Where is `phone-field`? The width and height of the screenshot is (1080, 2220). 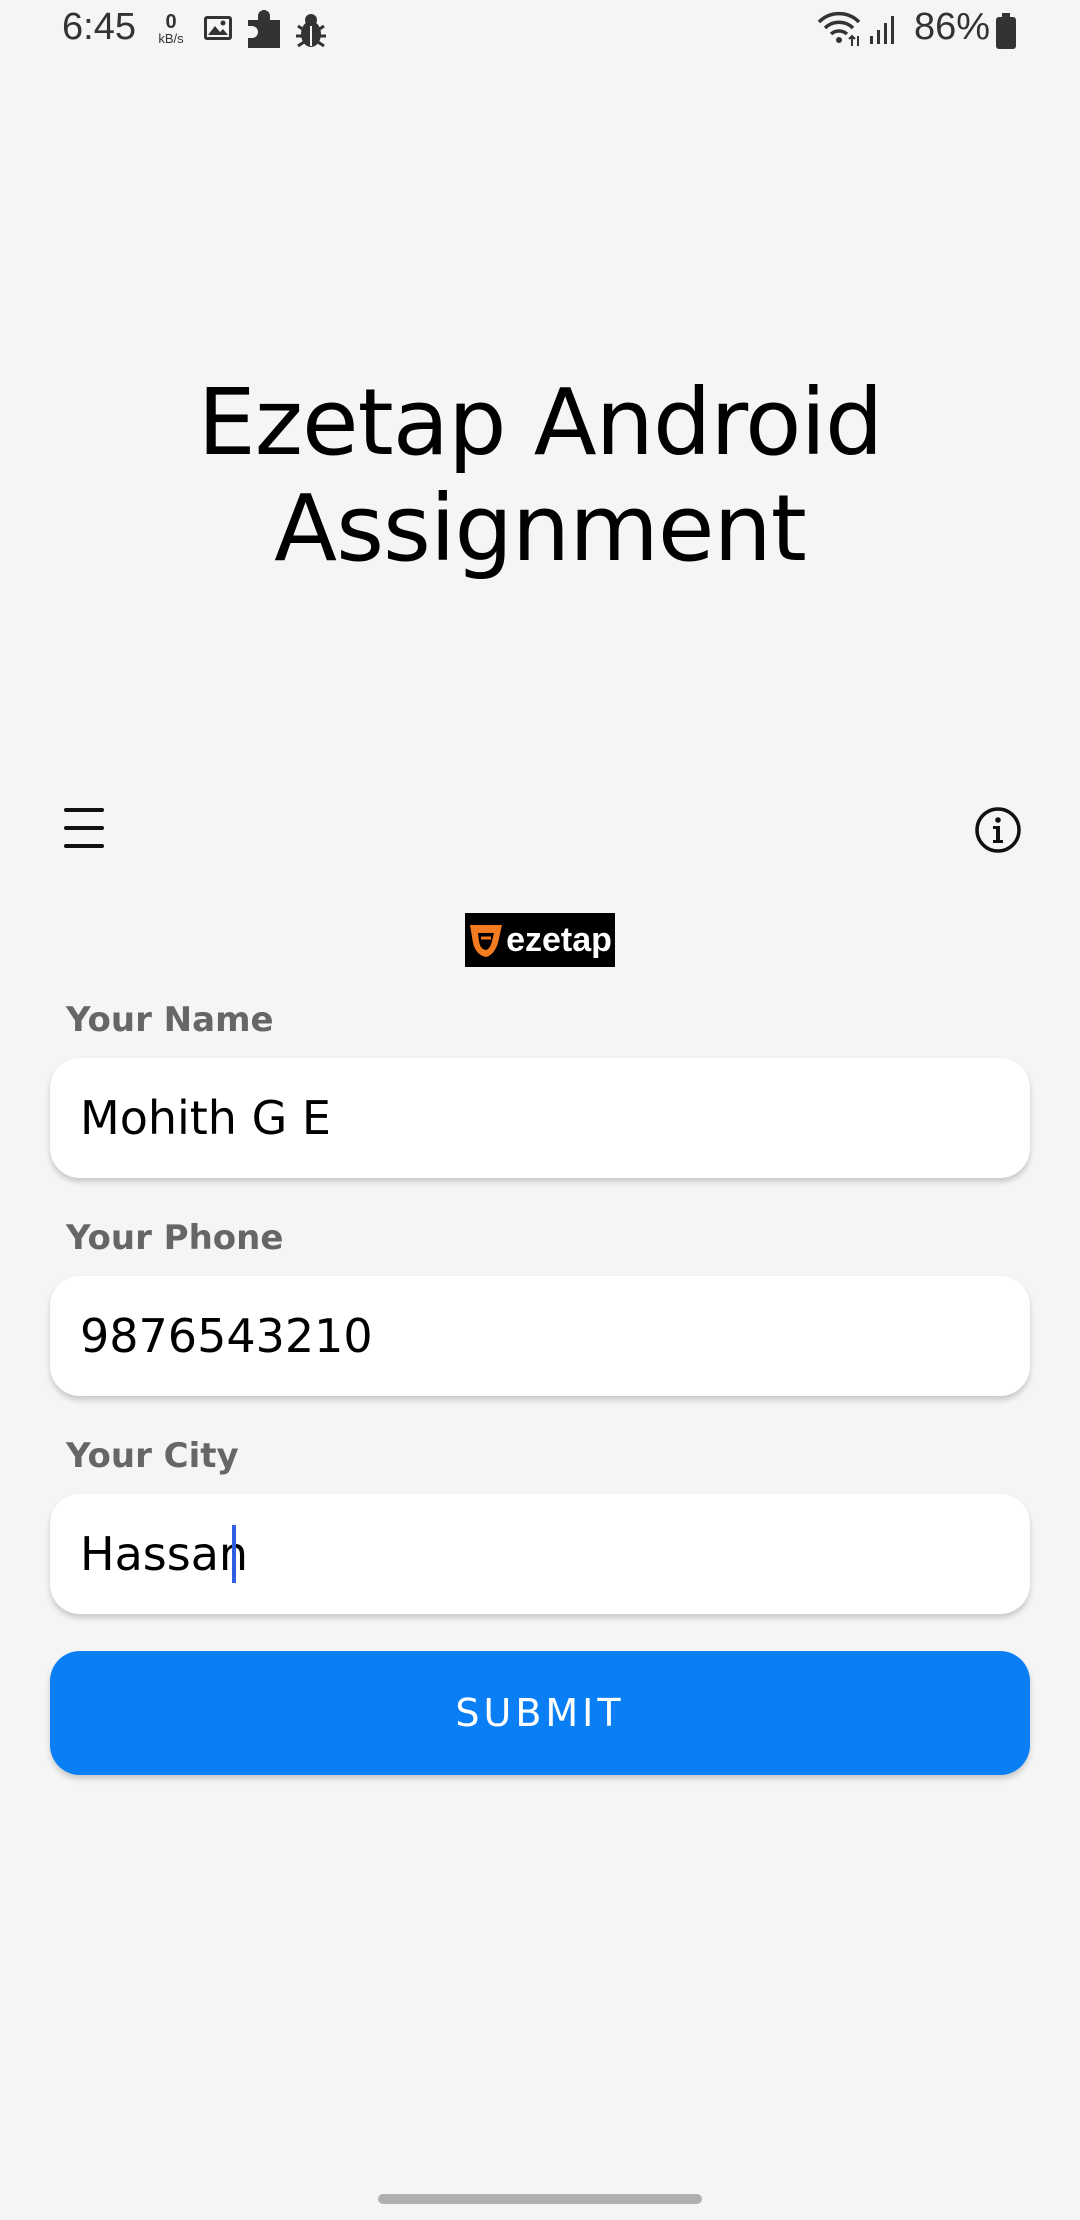 phone-field is located at coordinates (540, 1336).